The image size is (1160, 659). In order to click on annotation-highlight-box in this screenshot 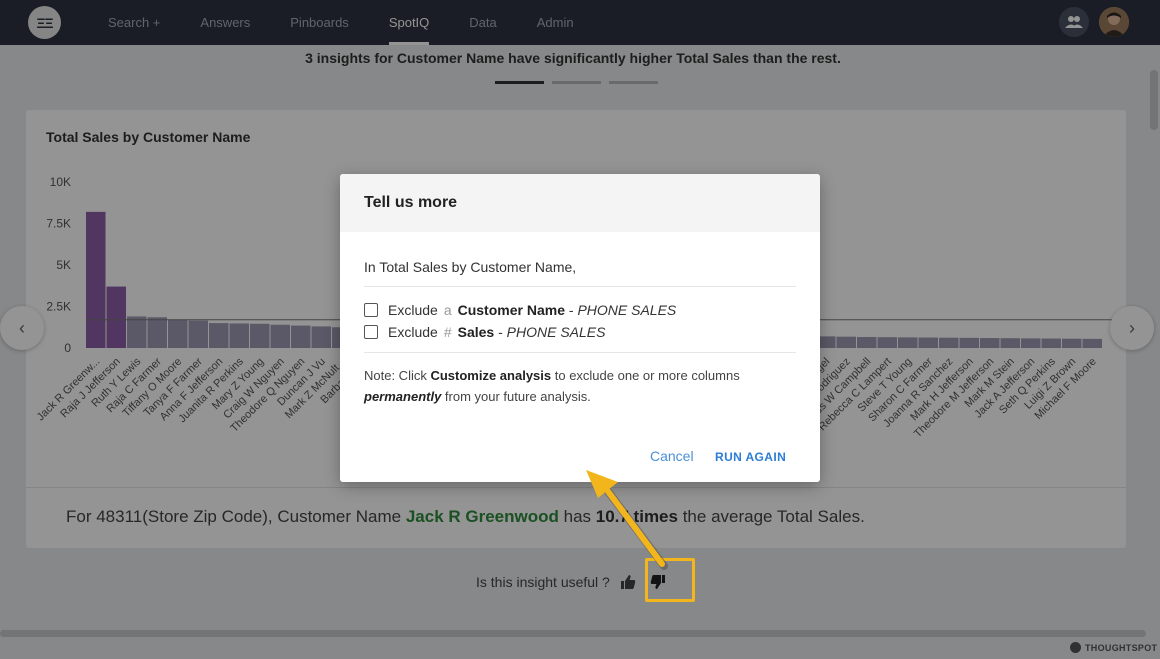, I will do `click(670, 580)`.